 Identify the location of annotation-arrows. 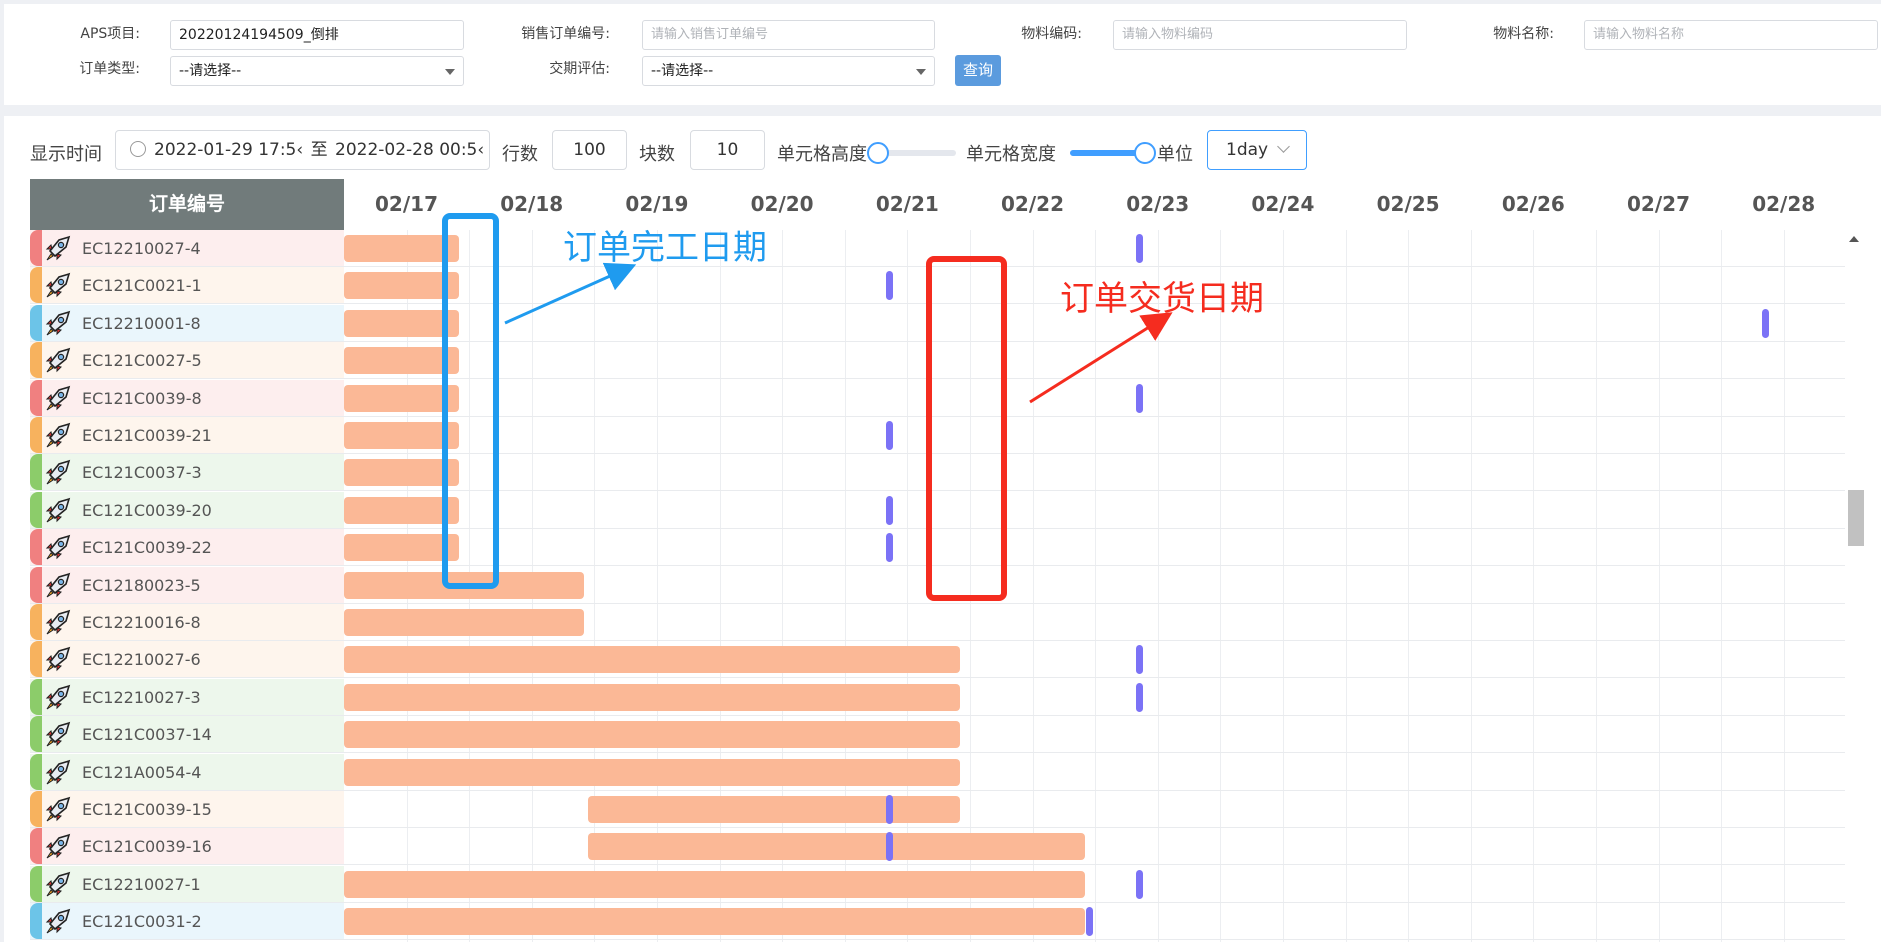
(838, 333).